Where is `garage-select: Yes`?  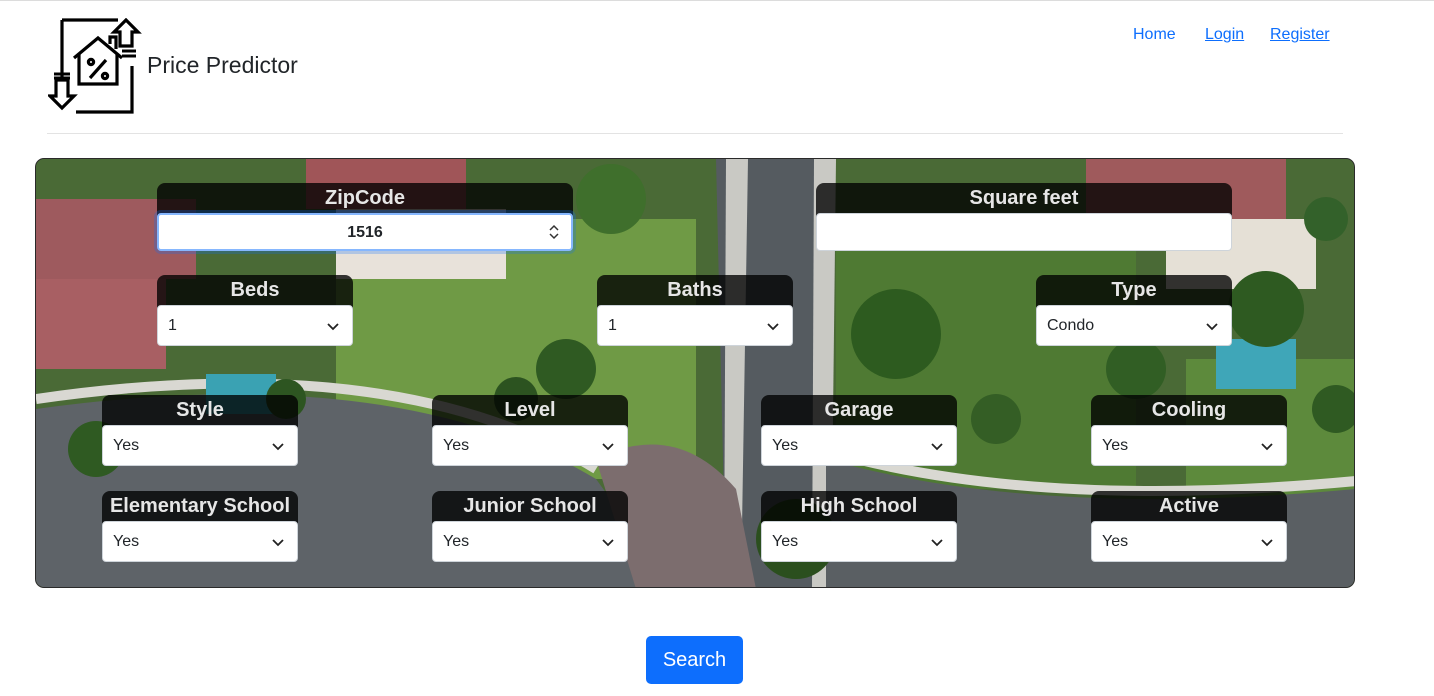 garage-select: Yes is located at coordinates (859, 445).